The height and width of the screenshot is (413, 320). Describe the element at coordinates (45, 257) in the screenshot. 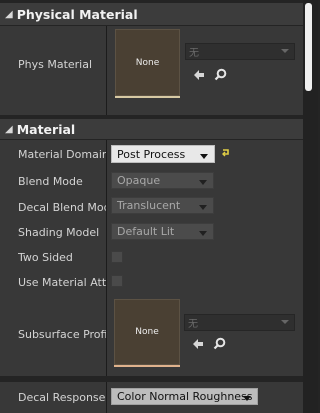

I see `two-sided-label: Two Sided` at that location.